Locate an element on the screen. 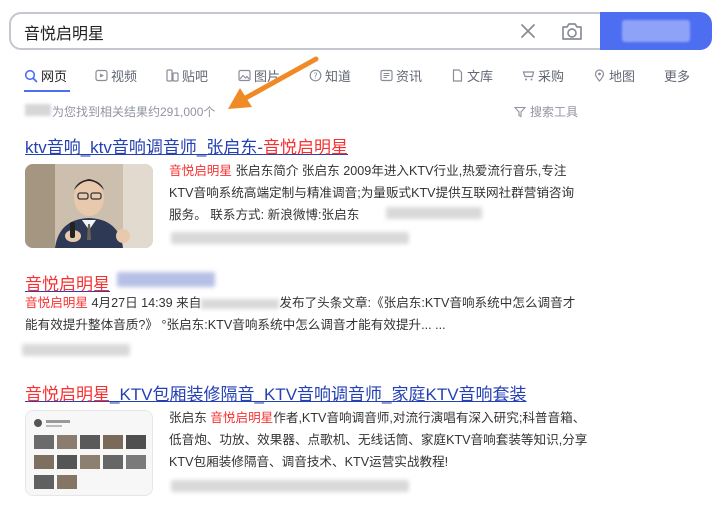 This screenshot has width=719, height=509. redacted-title-suffix is located at coordinates (166, 279).